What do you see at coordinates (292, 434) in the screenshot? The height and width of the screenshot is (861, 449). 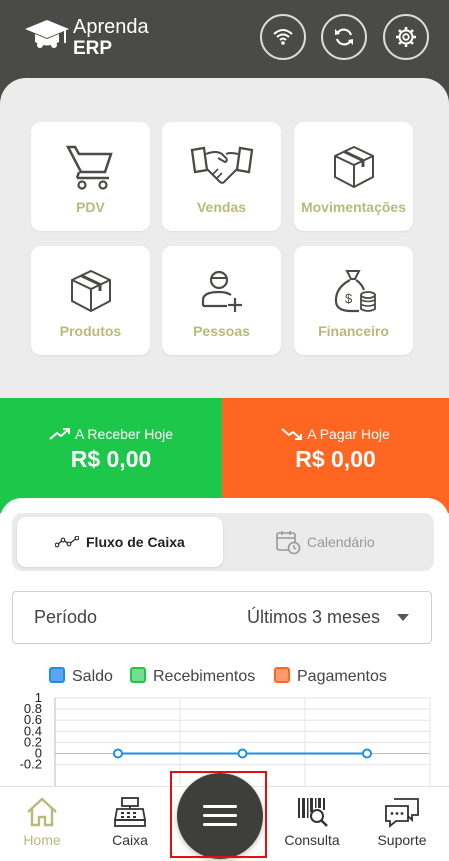 I see `trend-down-icon` at bounding box center [292, 434].